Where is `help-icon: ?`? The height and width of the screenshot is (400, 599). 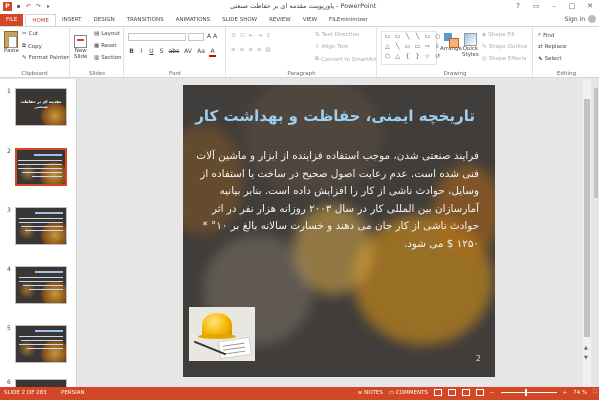
help-icon: ? is located at coordinates (518, 6).